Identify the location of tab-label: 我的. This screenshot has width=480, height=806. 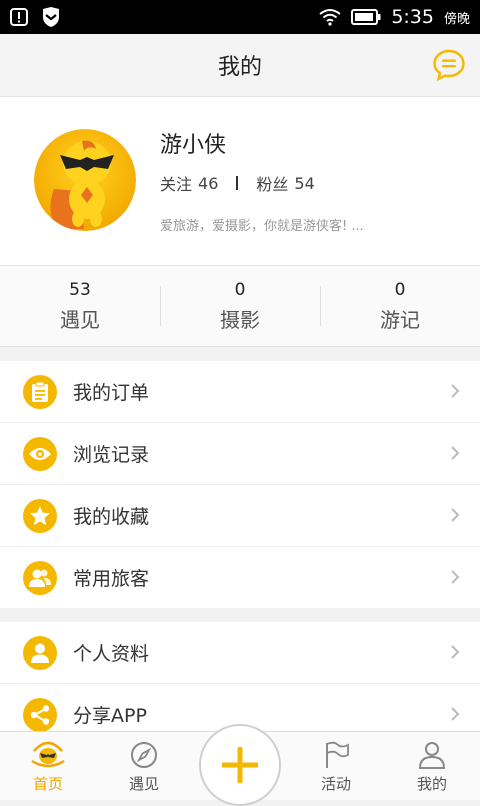
(431, 784).